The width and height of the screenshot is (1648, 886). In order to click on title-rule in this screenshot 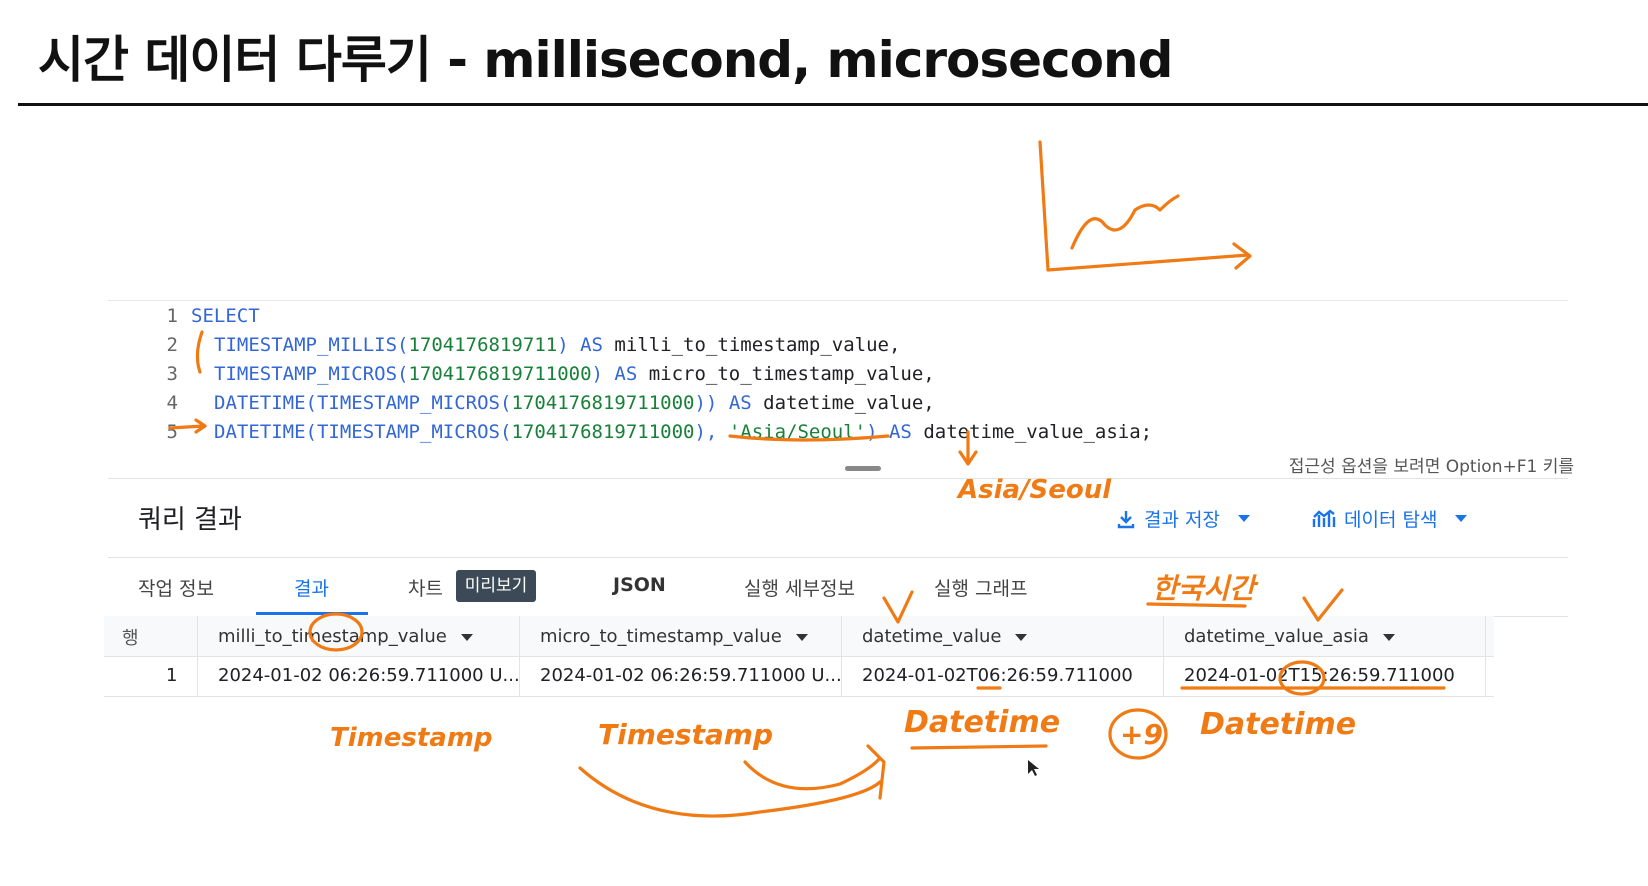, I will do `click(833, 104)`.